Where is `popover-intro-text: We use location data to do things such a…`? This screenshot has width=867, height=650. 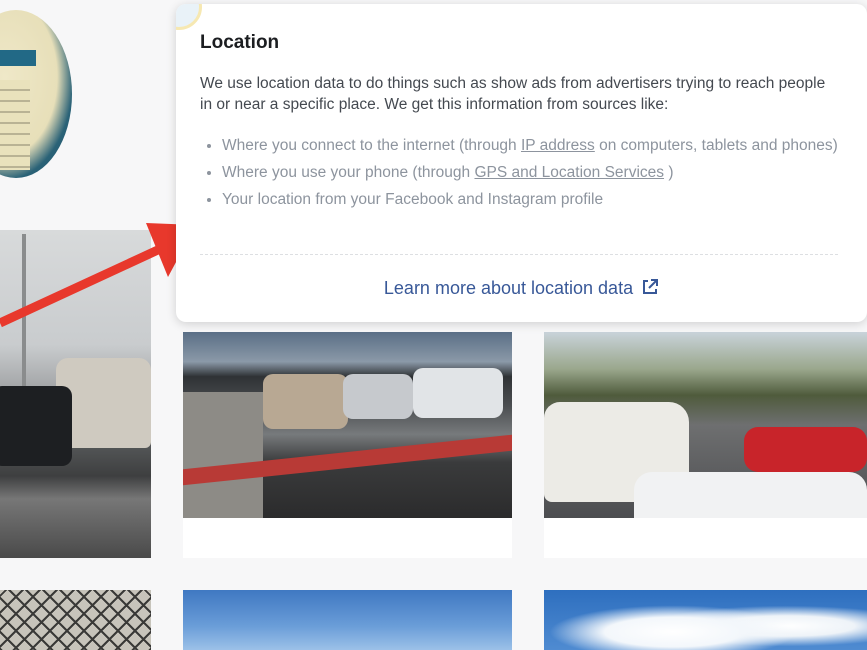 popover-intro-text: We use location data to do things such a… is located at coordinates (513, 94).